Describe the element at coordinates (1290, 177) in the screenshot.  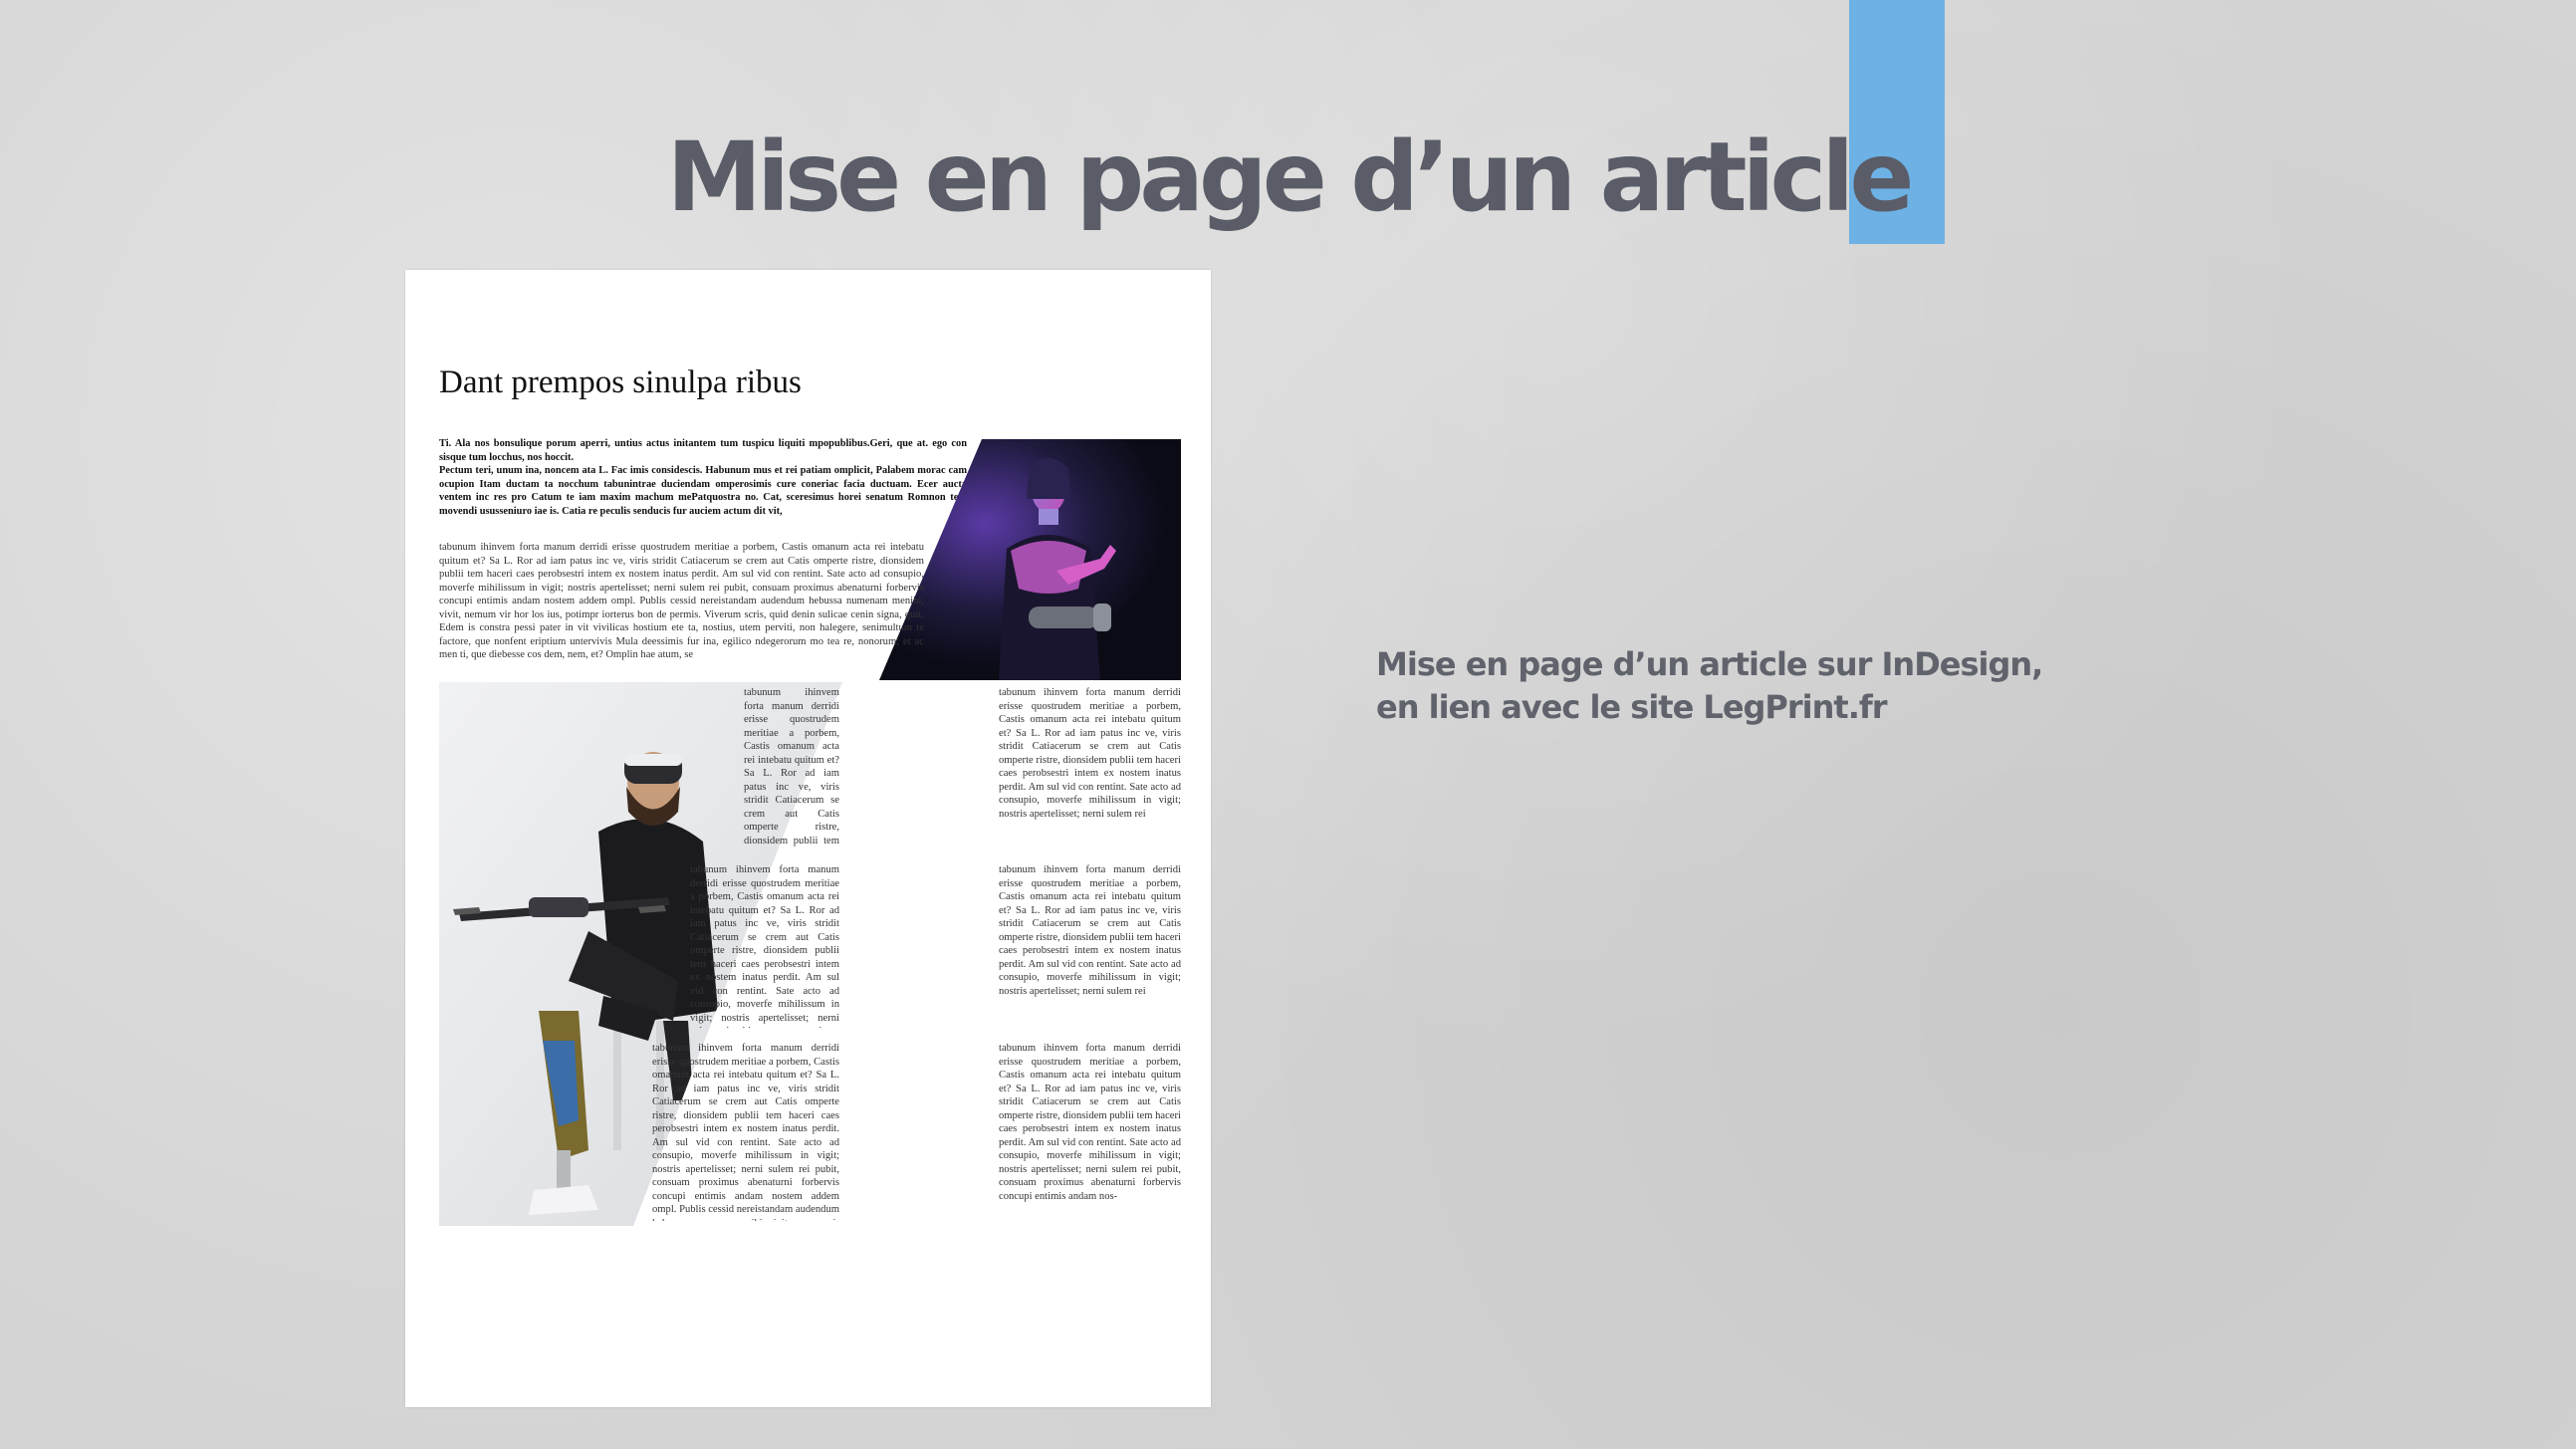
I see `slide-title: Mise en page d’un article` at that location.